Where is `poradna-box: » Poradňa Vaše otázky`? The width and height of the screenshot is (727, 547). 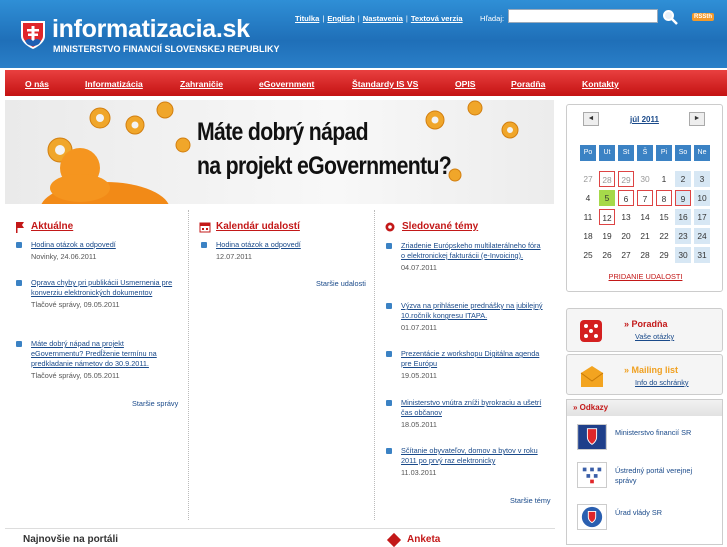 poradna-box: » Poradňa Vaše otázky is located at coordinates (644, 330).